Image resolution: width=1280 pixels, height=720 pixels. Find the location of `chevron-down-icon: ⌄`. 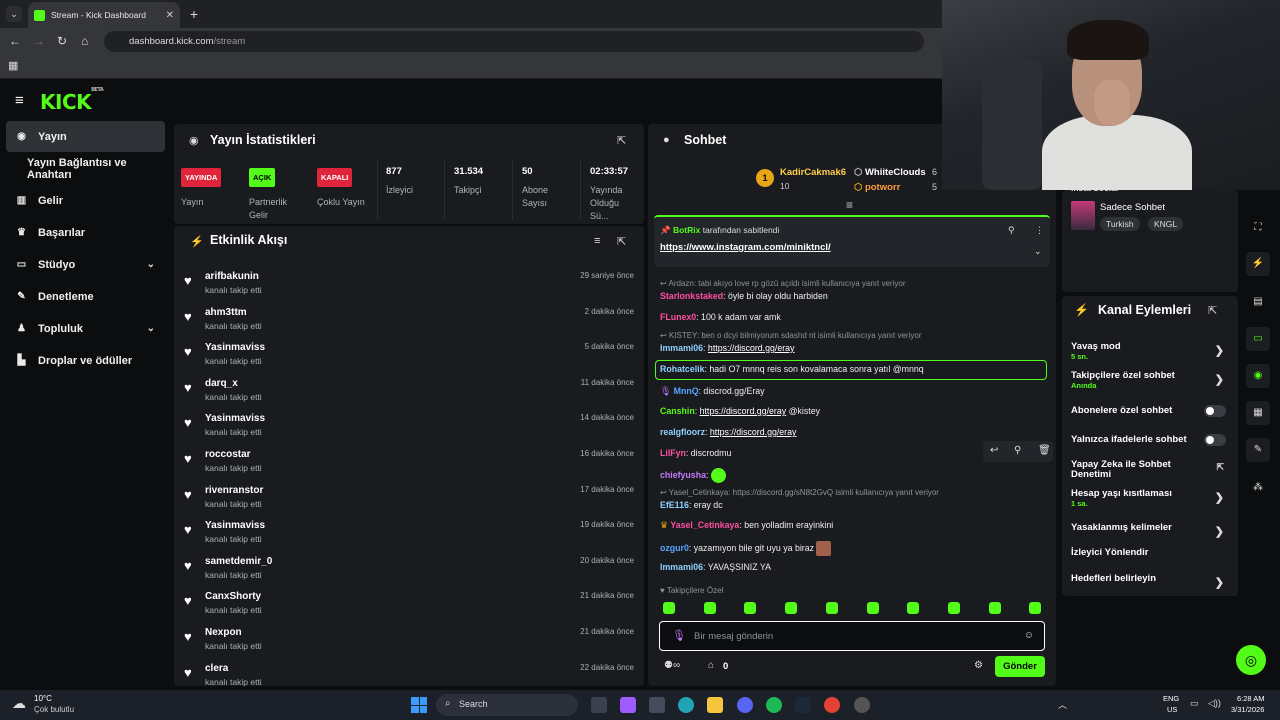

chevron-down-icon: ⌄ is located at coordinates (1038, 251).